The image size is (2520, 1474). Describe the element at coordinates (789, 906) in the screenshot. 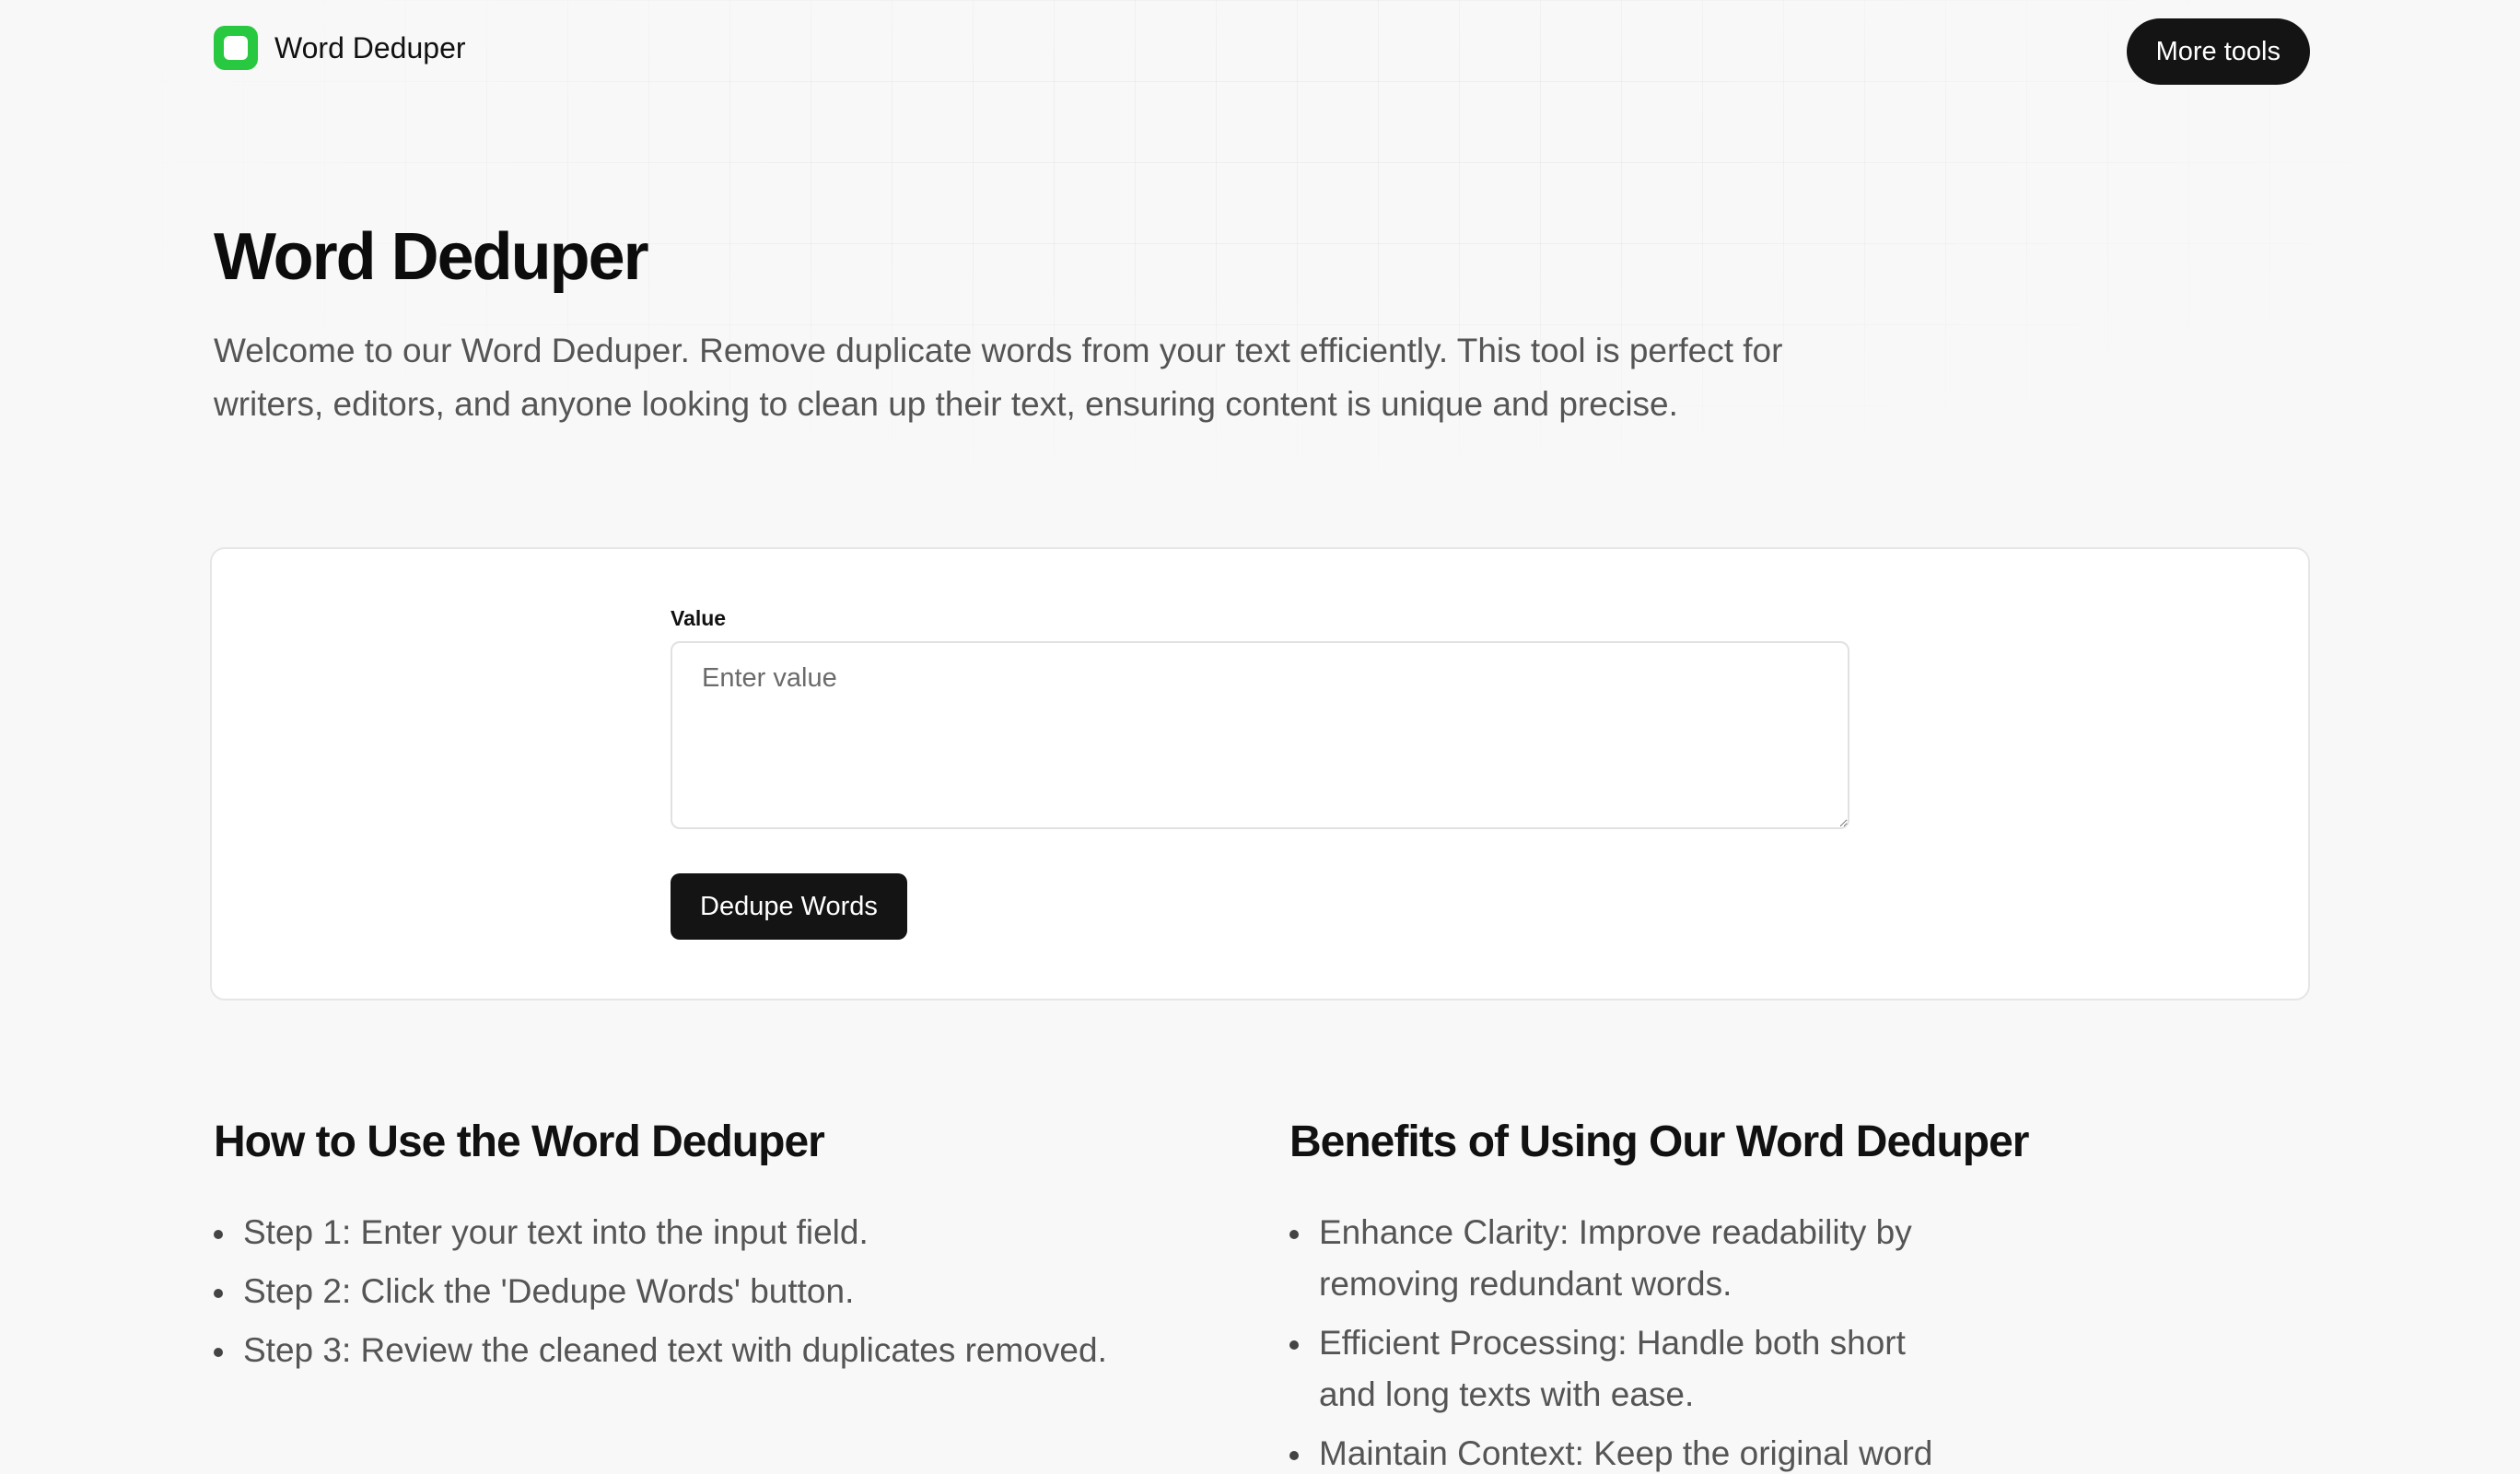

I see `dedupe-words-button: Dedupe Words` at that location.